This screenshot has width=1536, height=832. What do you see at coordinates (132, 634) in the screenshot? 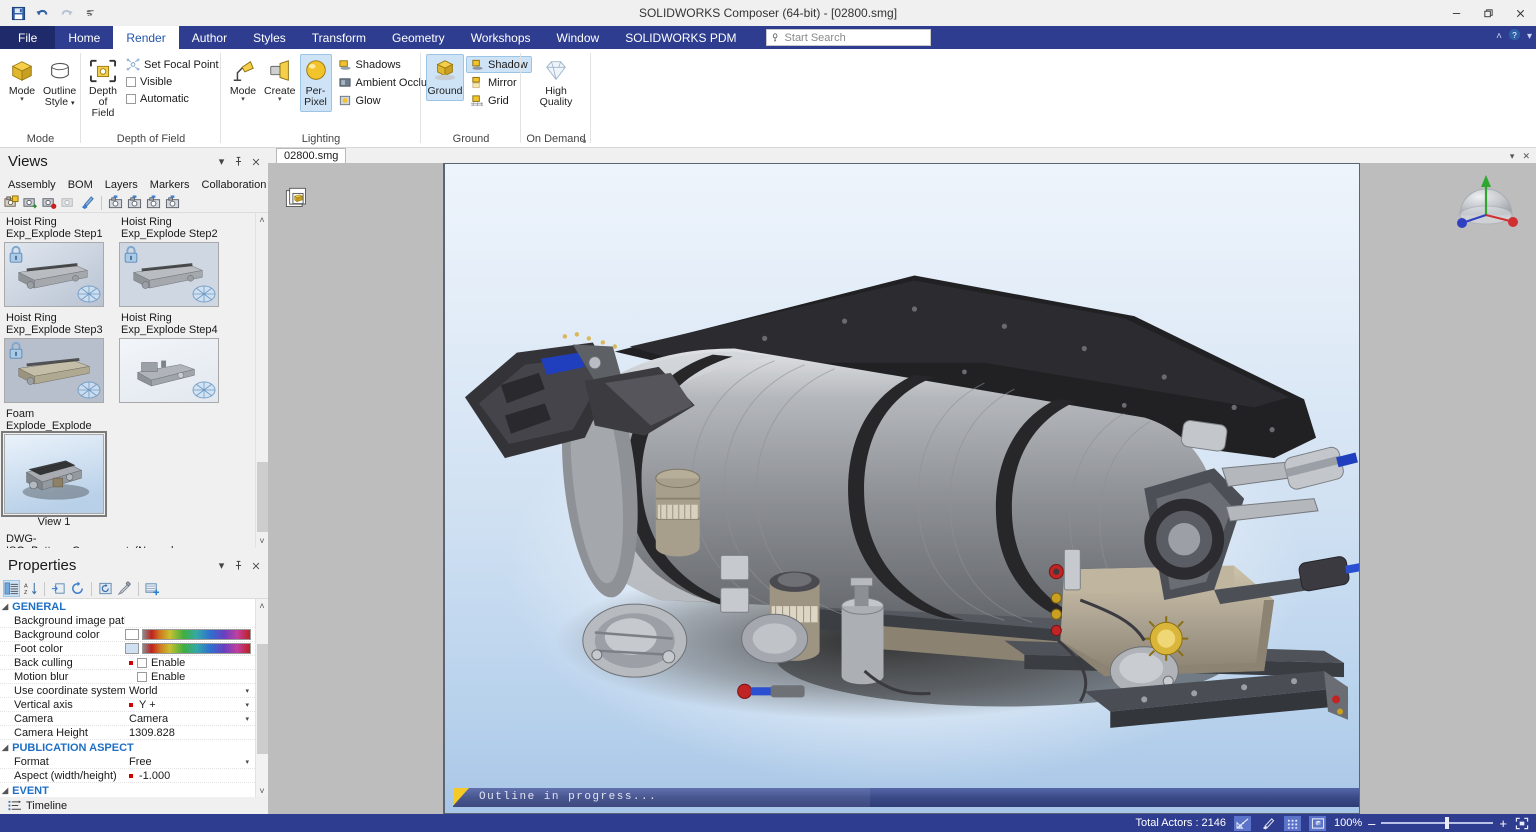
I see `background-color-swatch` at bounding box center [132, 634].